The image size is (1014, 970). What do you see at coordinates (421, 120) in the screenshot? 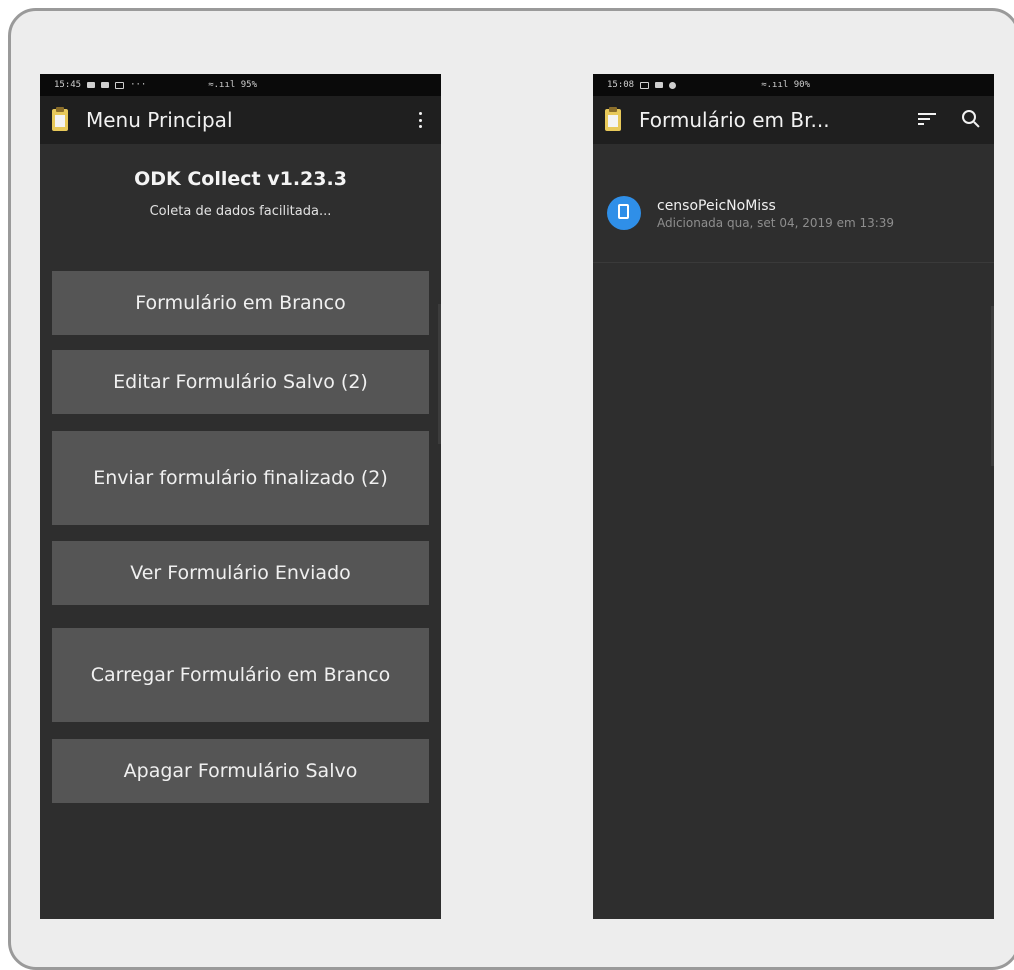
I see `overflow-menu-icon` at bounding box center [421, 120].